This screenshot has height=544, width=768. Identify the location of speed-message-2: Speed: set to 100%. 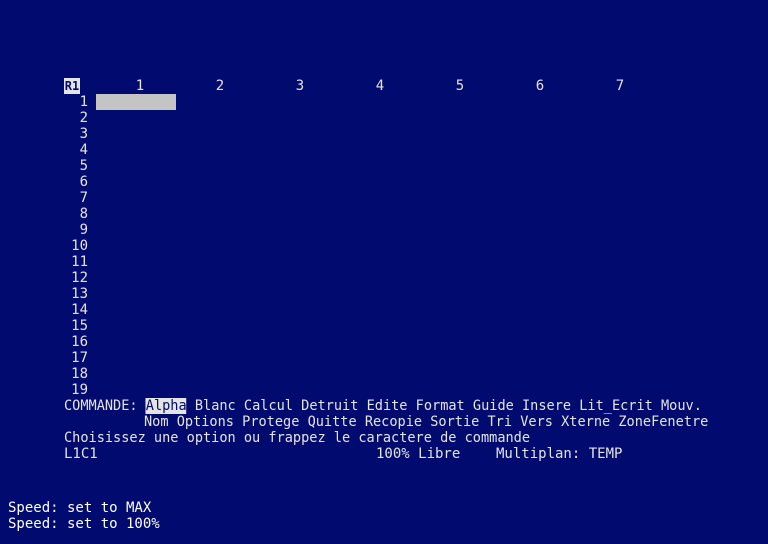
(84, 524).